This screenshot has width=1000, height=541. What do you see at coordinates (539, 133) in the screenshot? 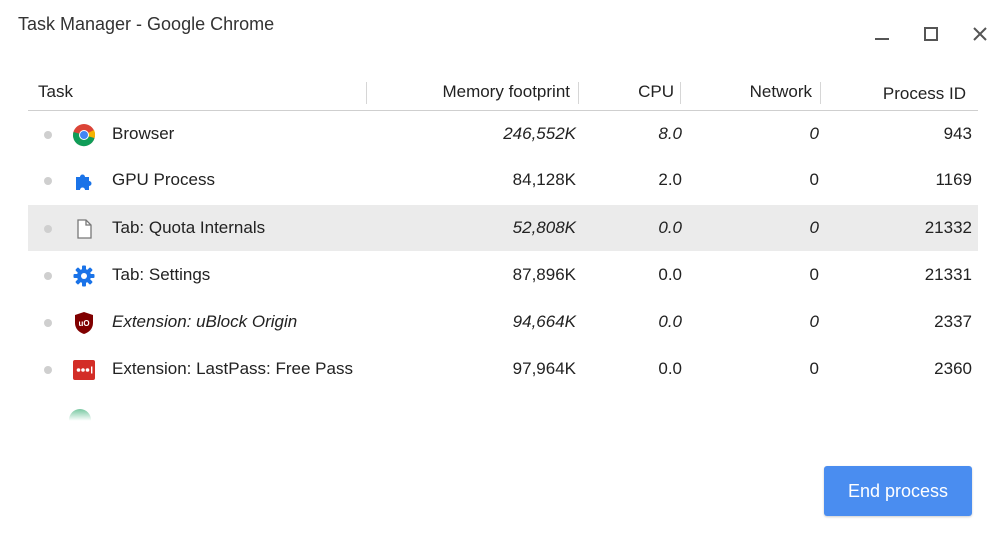
I see `memory-value: 246,552K` at bounding box center [539, 133].